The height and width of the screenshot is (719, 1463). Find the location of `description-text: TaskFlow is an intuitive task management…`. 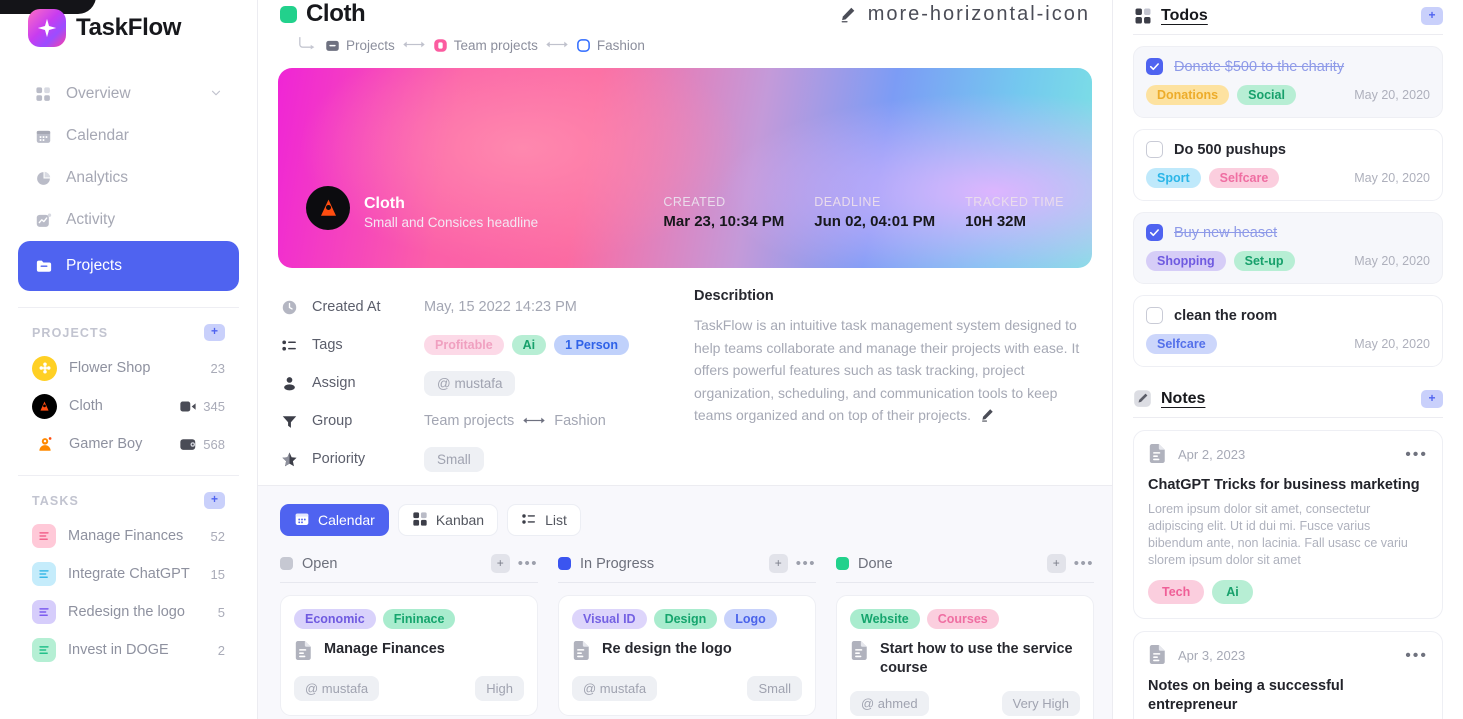

description-text: TaskFlow is an intuitive task management… is located at coordinates (892, 372).